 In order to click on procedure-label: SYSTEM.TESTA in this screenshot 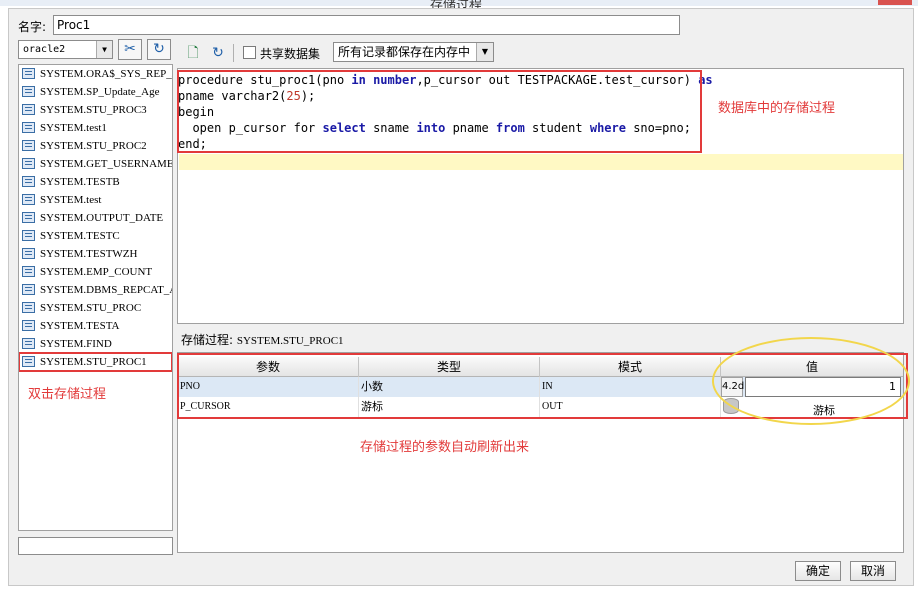, I will do `click(80, 326)`.